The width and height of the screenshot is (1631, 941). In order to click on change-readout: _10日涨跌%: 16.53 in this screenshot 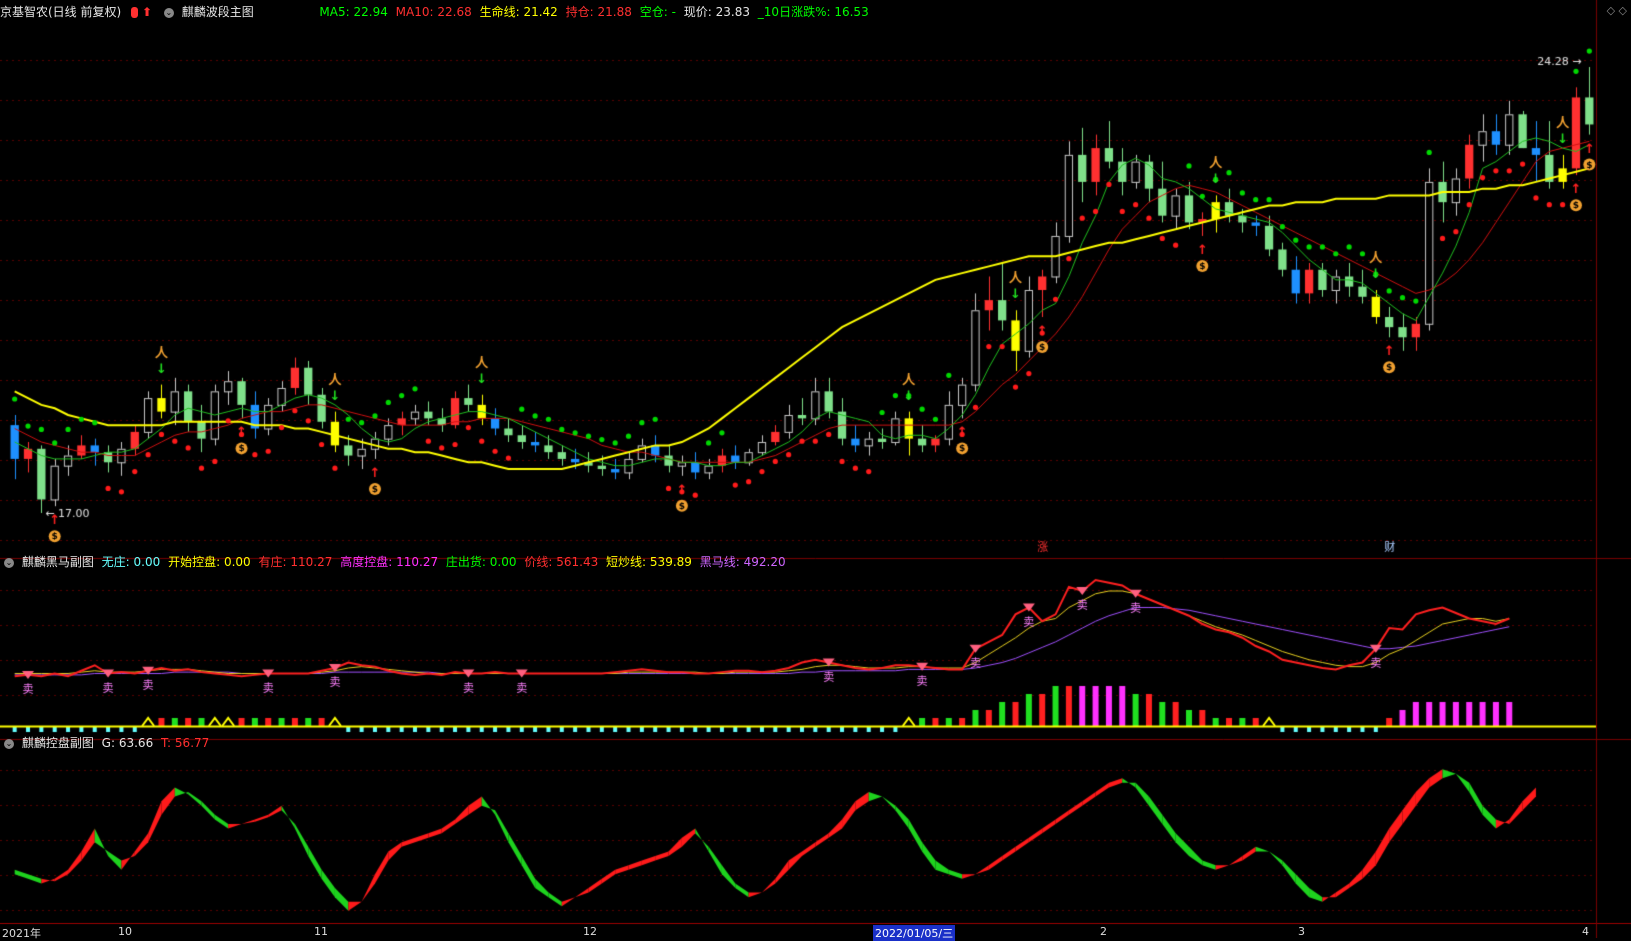, I will do `click(813, 12)`.